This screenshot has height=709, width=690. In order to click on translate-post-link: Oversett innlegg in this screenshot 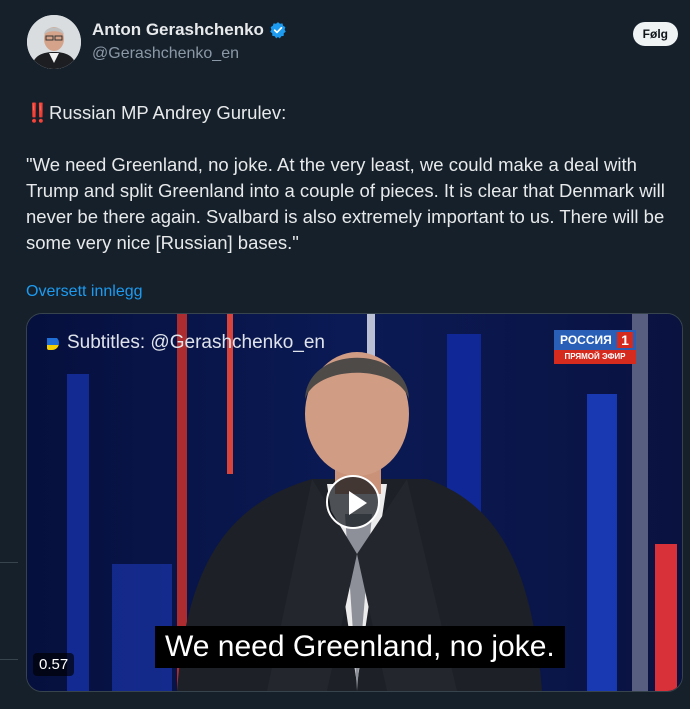, I will do `click(84, 292)`.